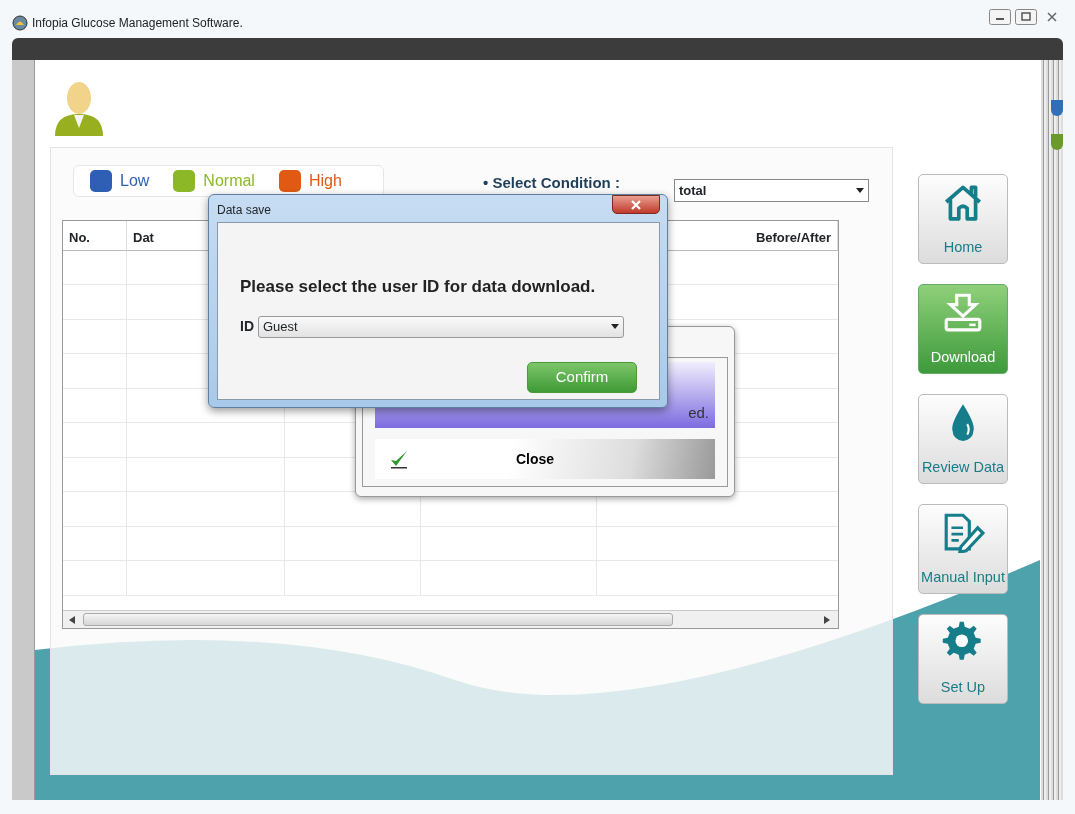 This screenshot has height=814, width=1075. I want to click on column-header: Before/After, so click(793, 237).